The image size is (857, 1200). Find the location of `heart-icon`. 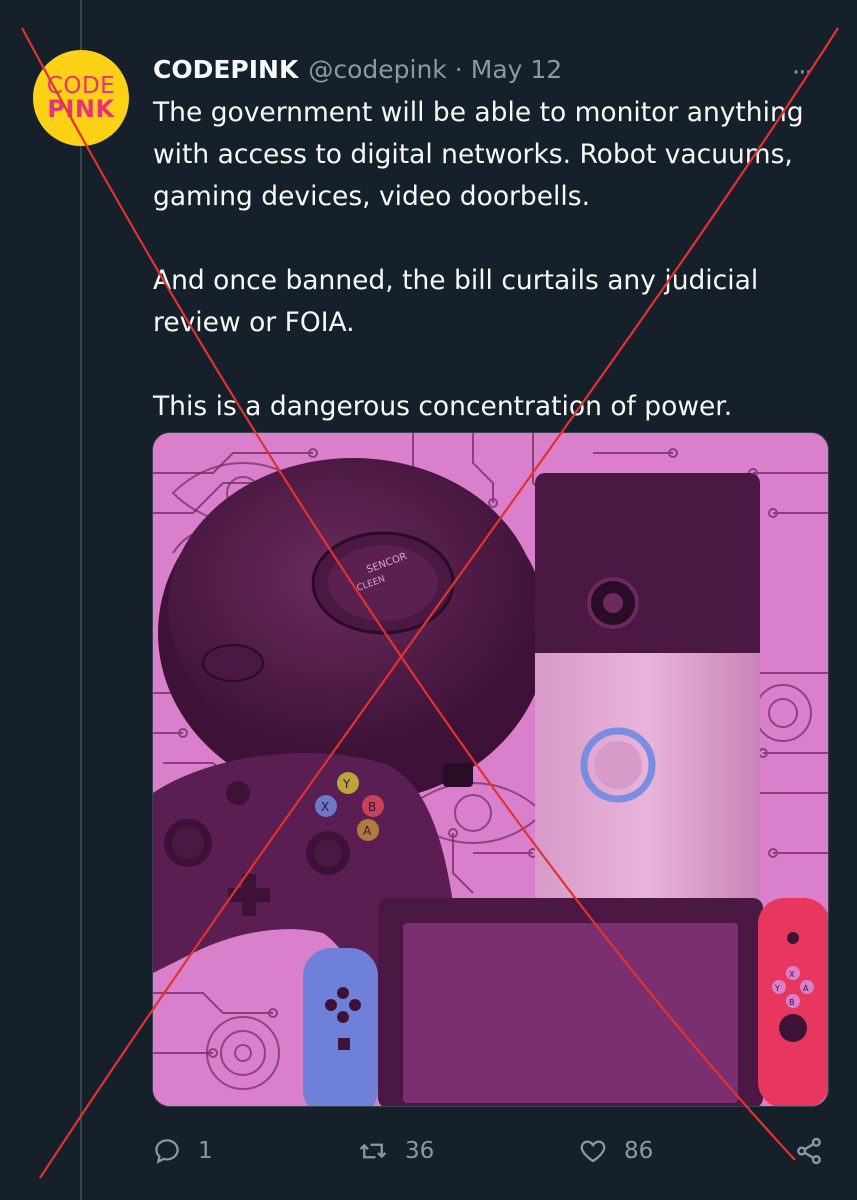

heart-icon is located at coordinates (593, 1151).